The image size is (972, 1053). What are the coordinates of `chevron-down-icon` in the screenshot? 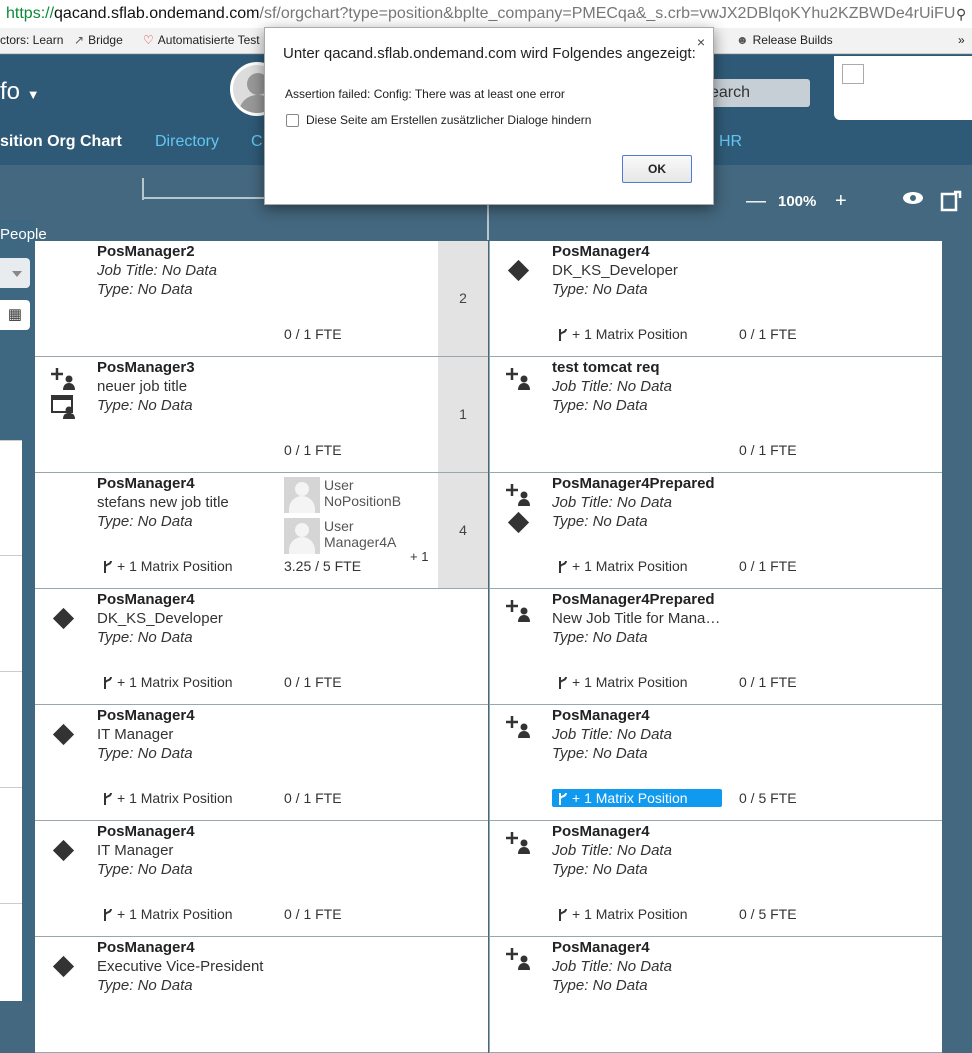 It's located at (17, 274).